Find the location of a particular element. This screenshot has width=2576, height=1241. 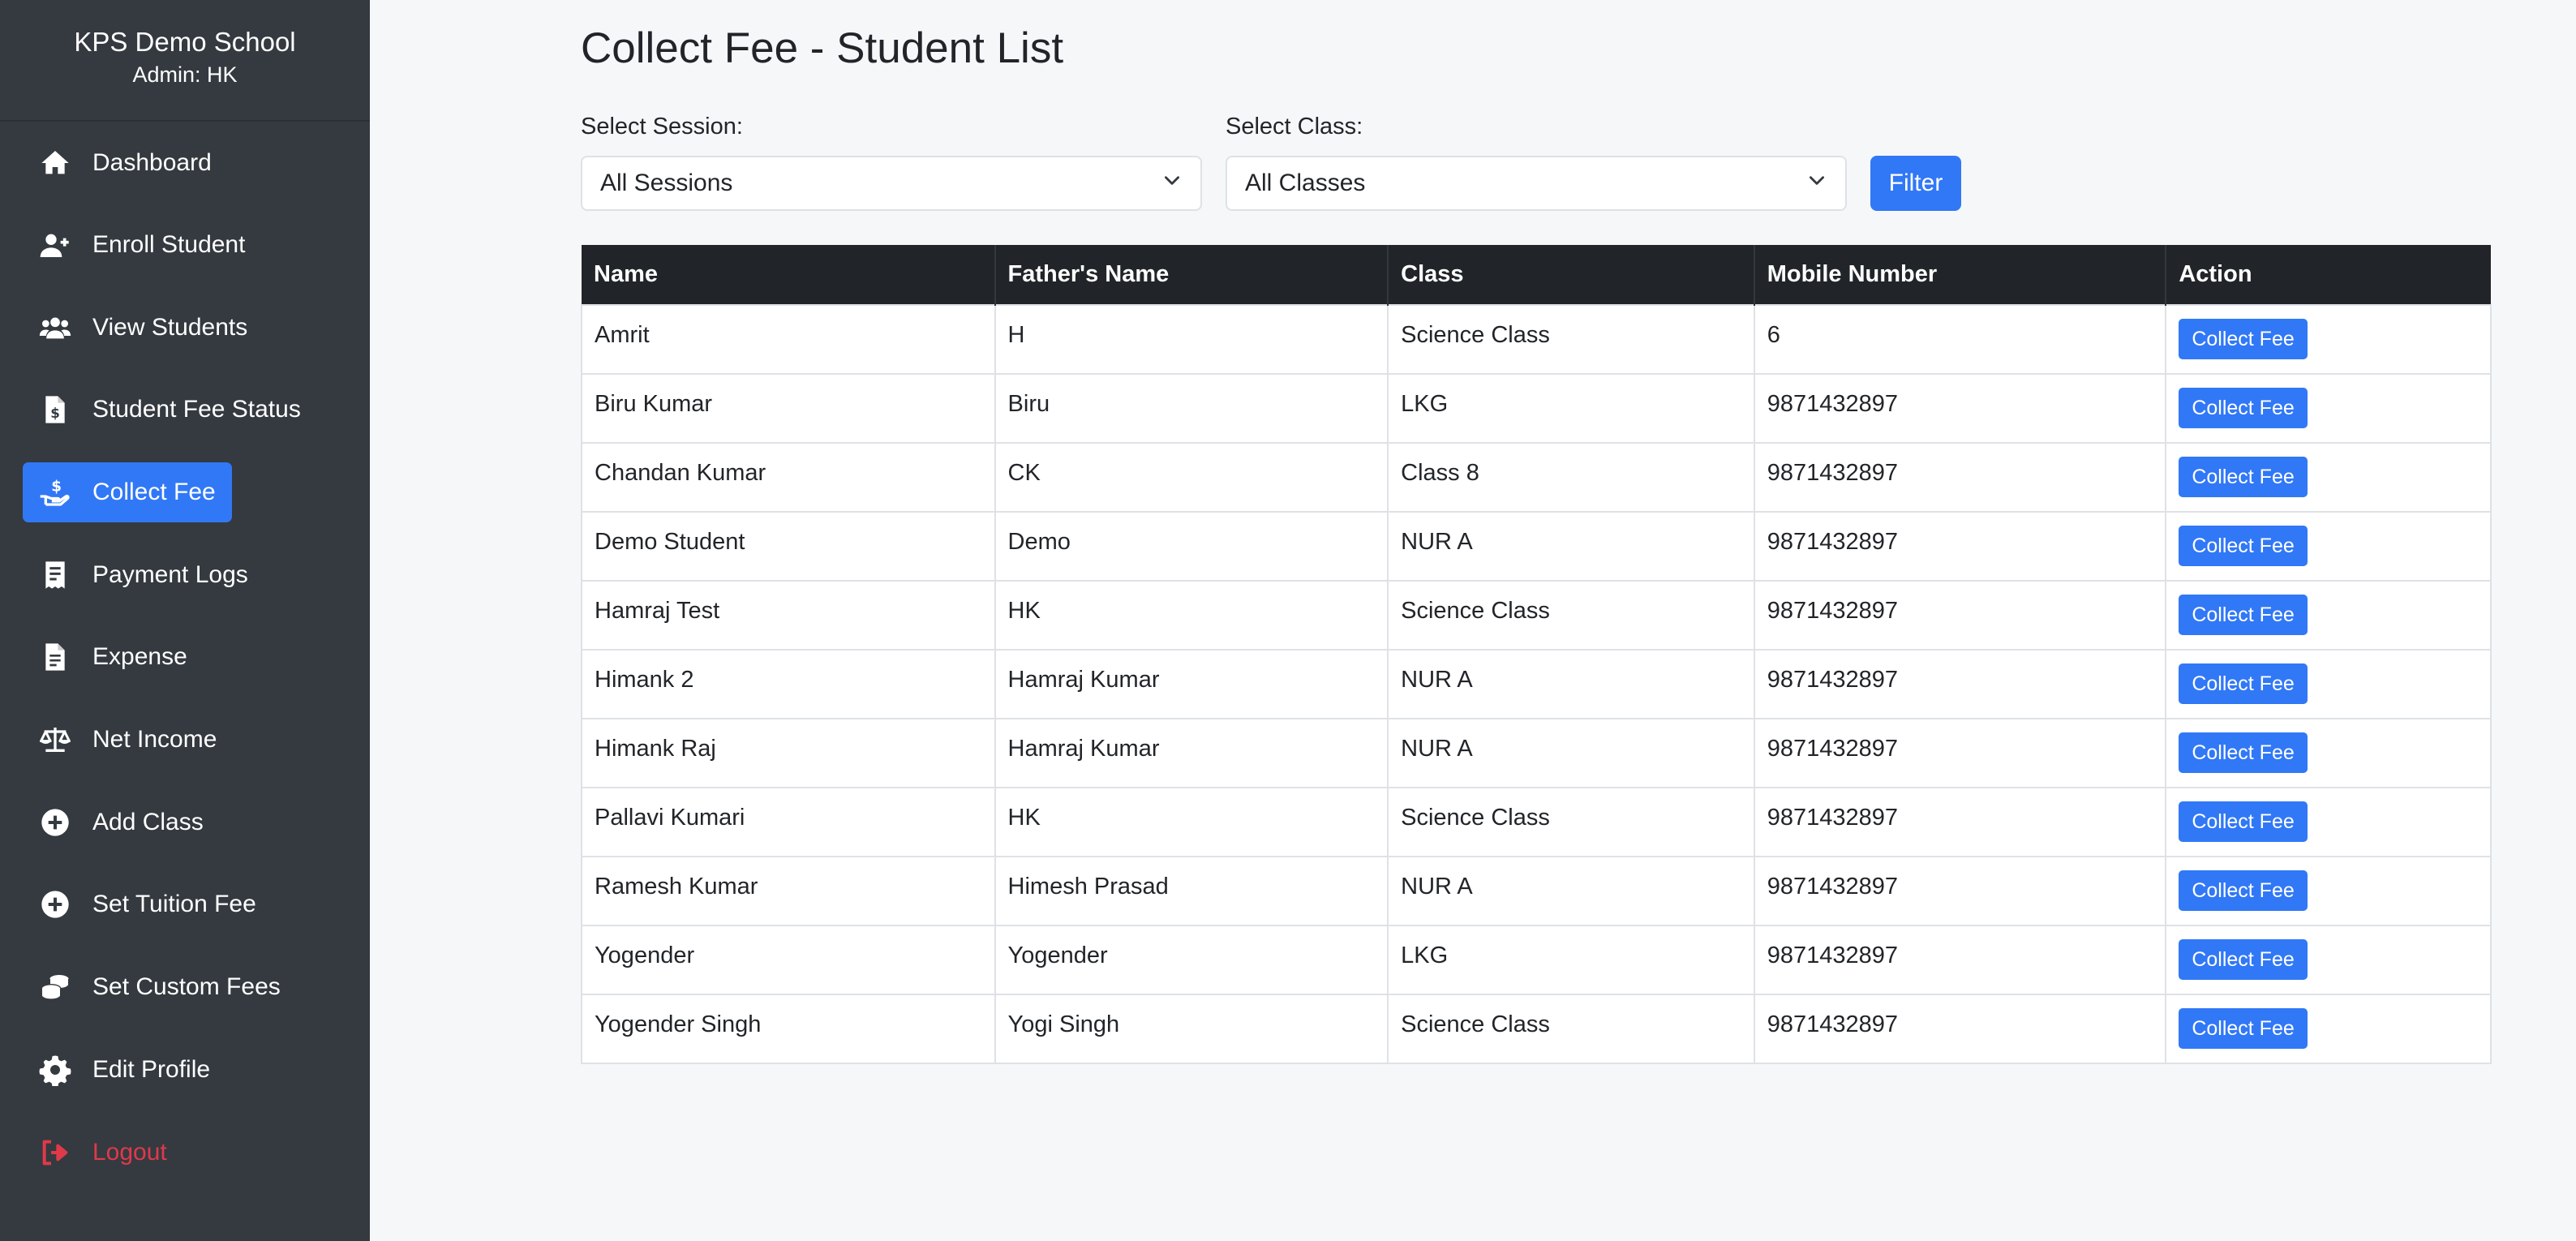

sidebar-item-label: Set Tuition Fee is located at coordinates (174, 904).